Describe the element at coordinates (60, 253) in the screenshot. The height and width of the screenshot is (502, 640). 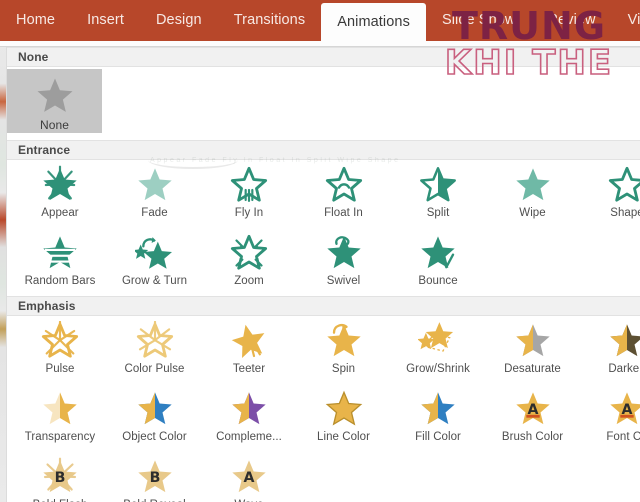
I see `star-random-bars-icon` at that location.